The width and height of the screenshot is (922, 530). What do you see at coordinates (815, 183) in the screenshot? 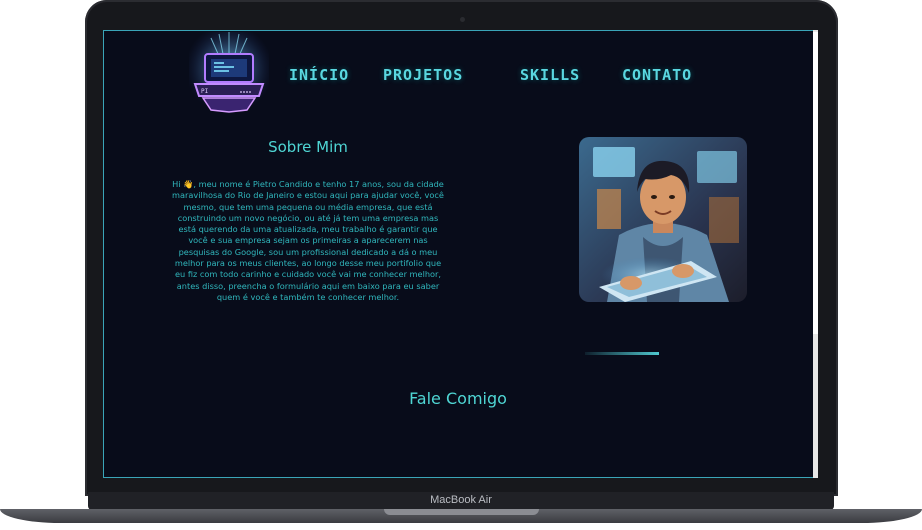
I see `scrollbar-thumb` at bounding box center [815, 183].